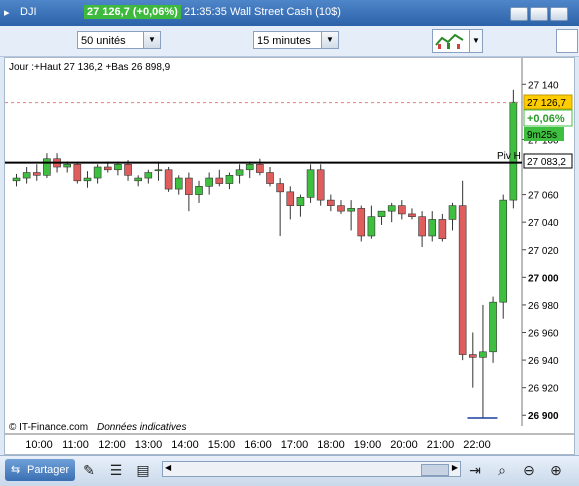  I want to click on change-pct-value: +0,06%, so click(546, 119).